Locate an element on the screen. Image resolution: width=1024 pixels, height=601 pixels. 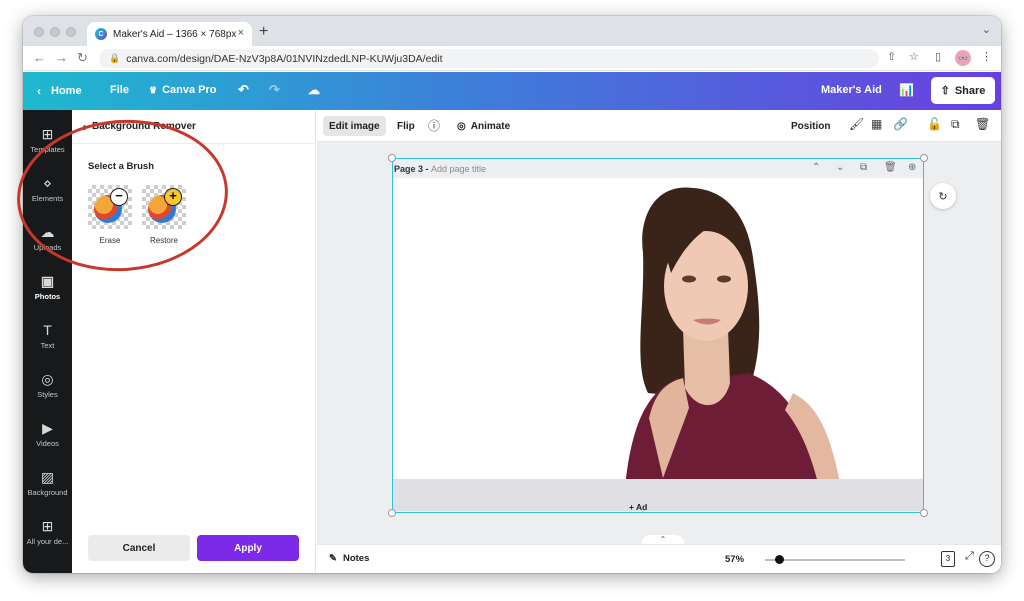
close-window-button is located at coordinates (39, 32).